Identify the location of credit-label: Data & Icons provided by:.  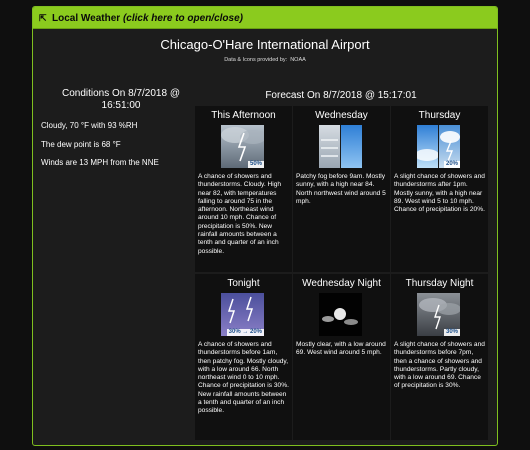
(256, 60).